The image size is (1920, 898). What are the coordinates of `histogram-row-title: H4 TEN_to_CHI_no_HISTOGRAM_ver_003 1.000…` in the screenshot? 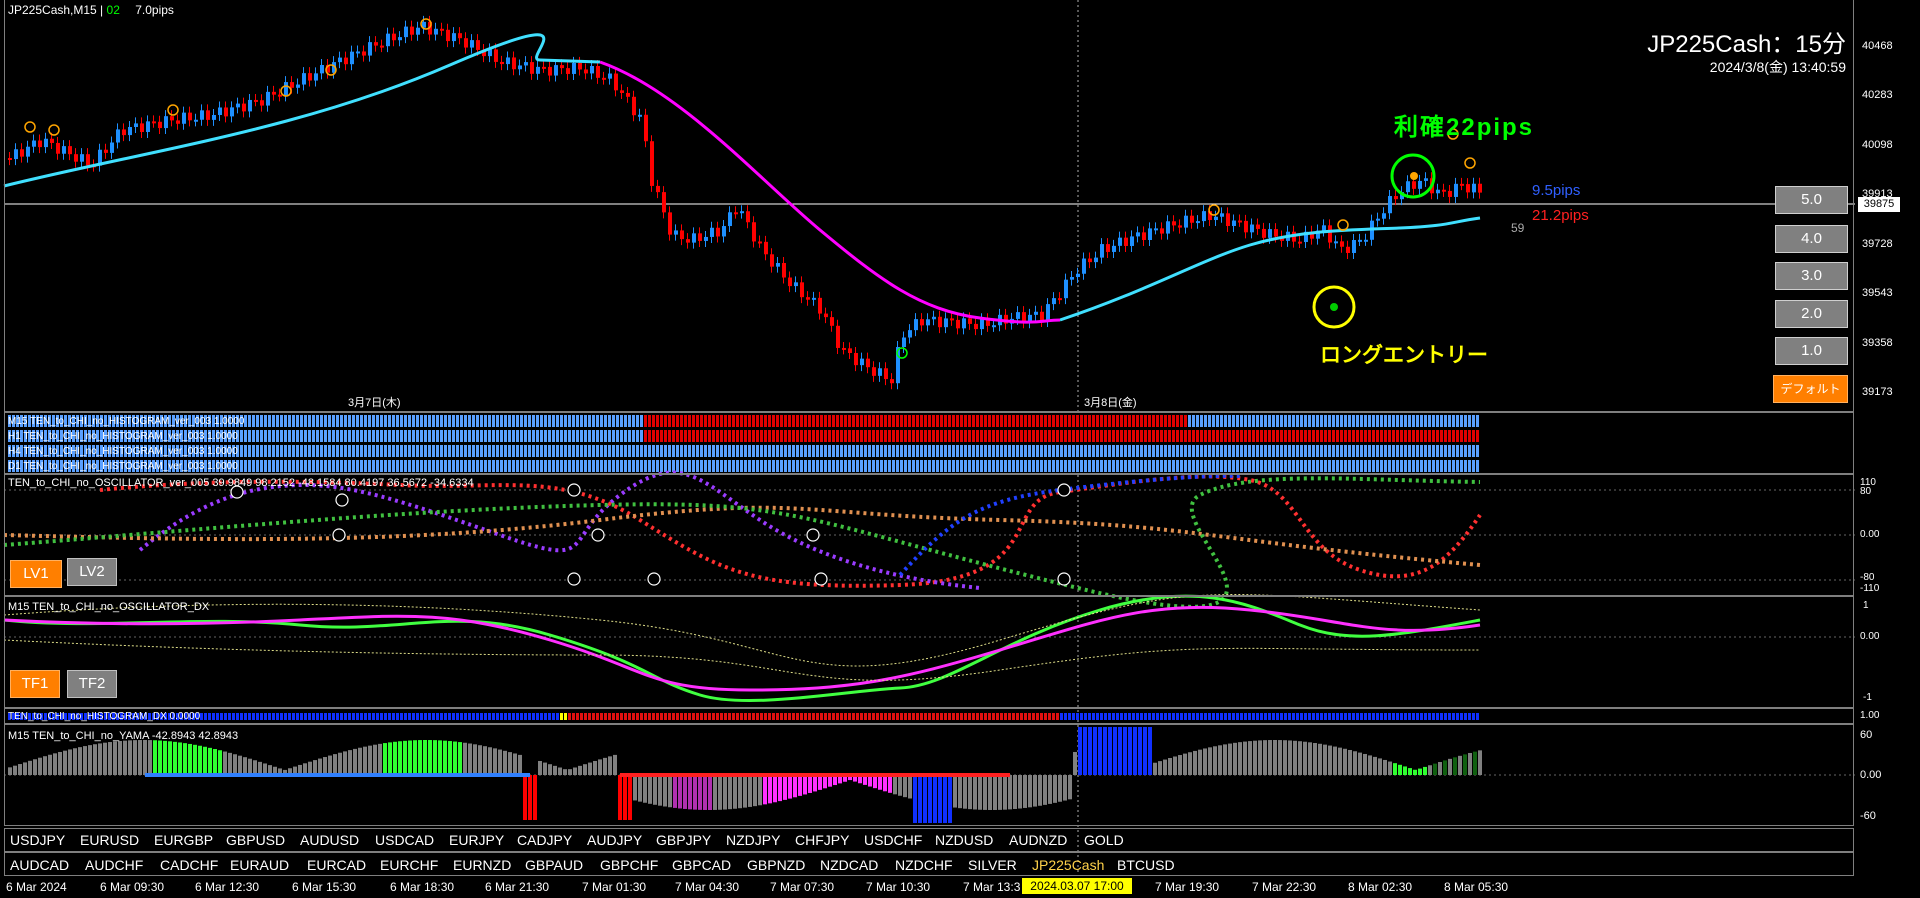 It's located at (123, 451).